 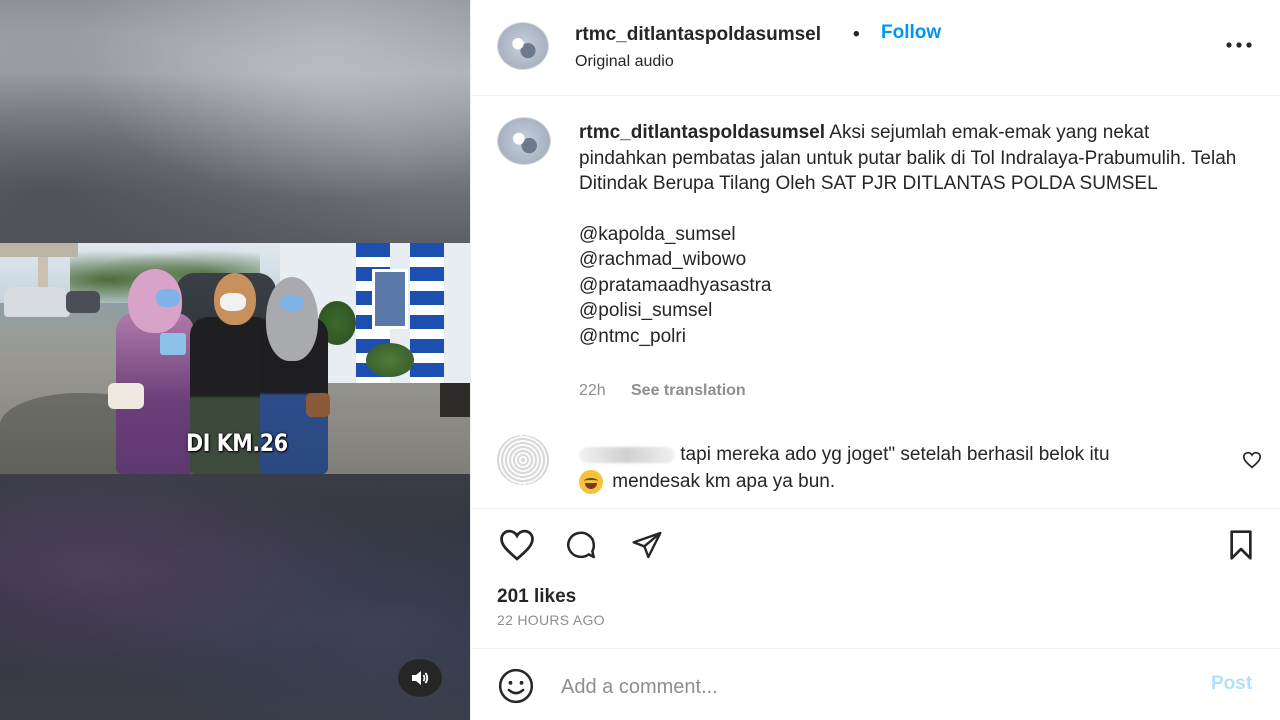 What do you see at coordinates (861, 687) in the screenshot?
I see `comment-input` at bounding box center [861, 687].